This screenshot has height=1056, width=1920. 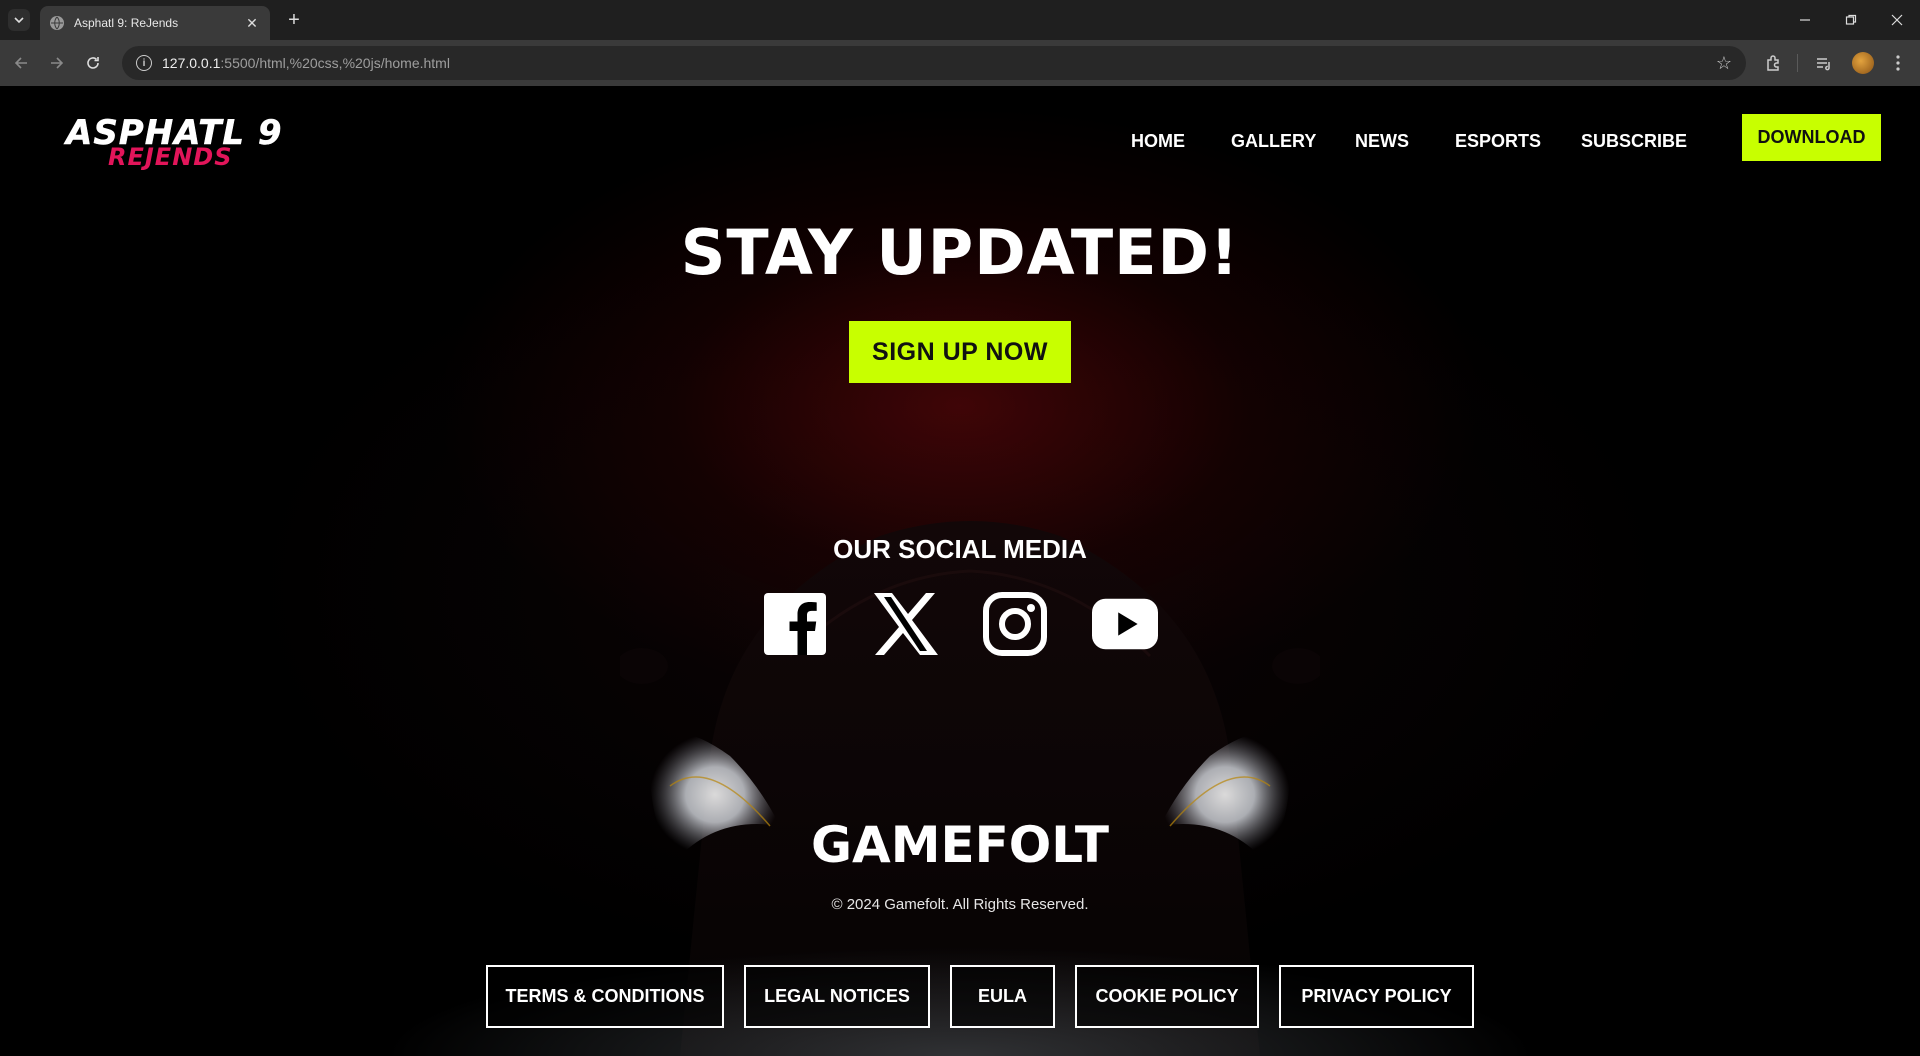 I want to click on footer-link-privacy-policy: PRIVACY POLICY, so click(x=1376, y=996).